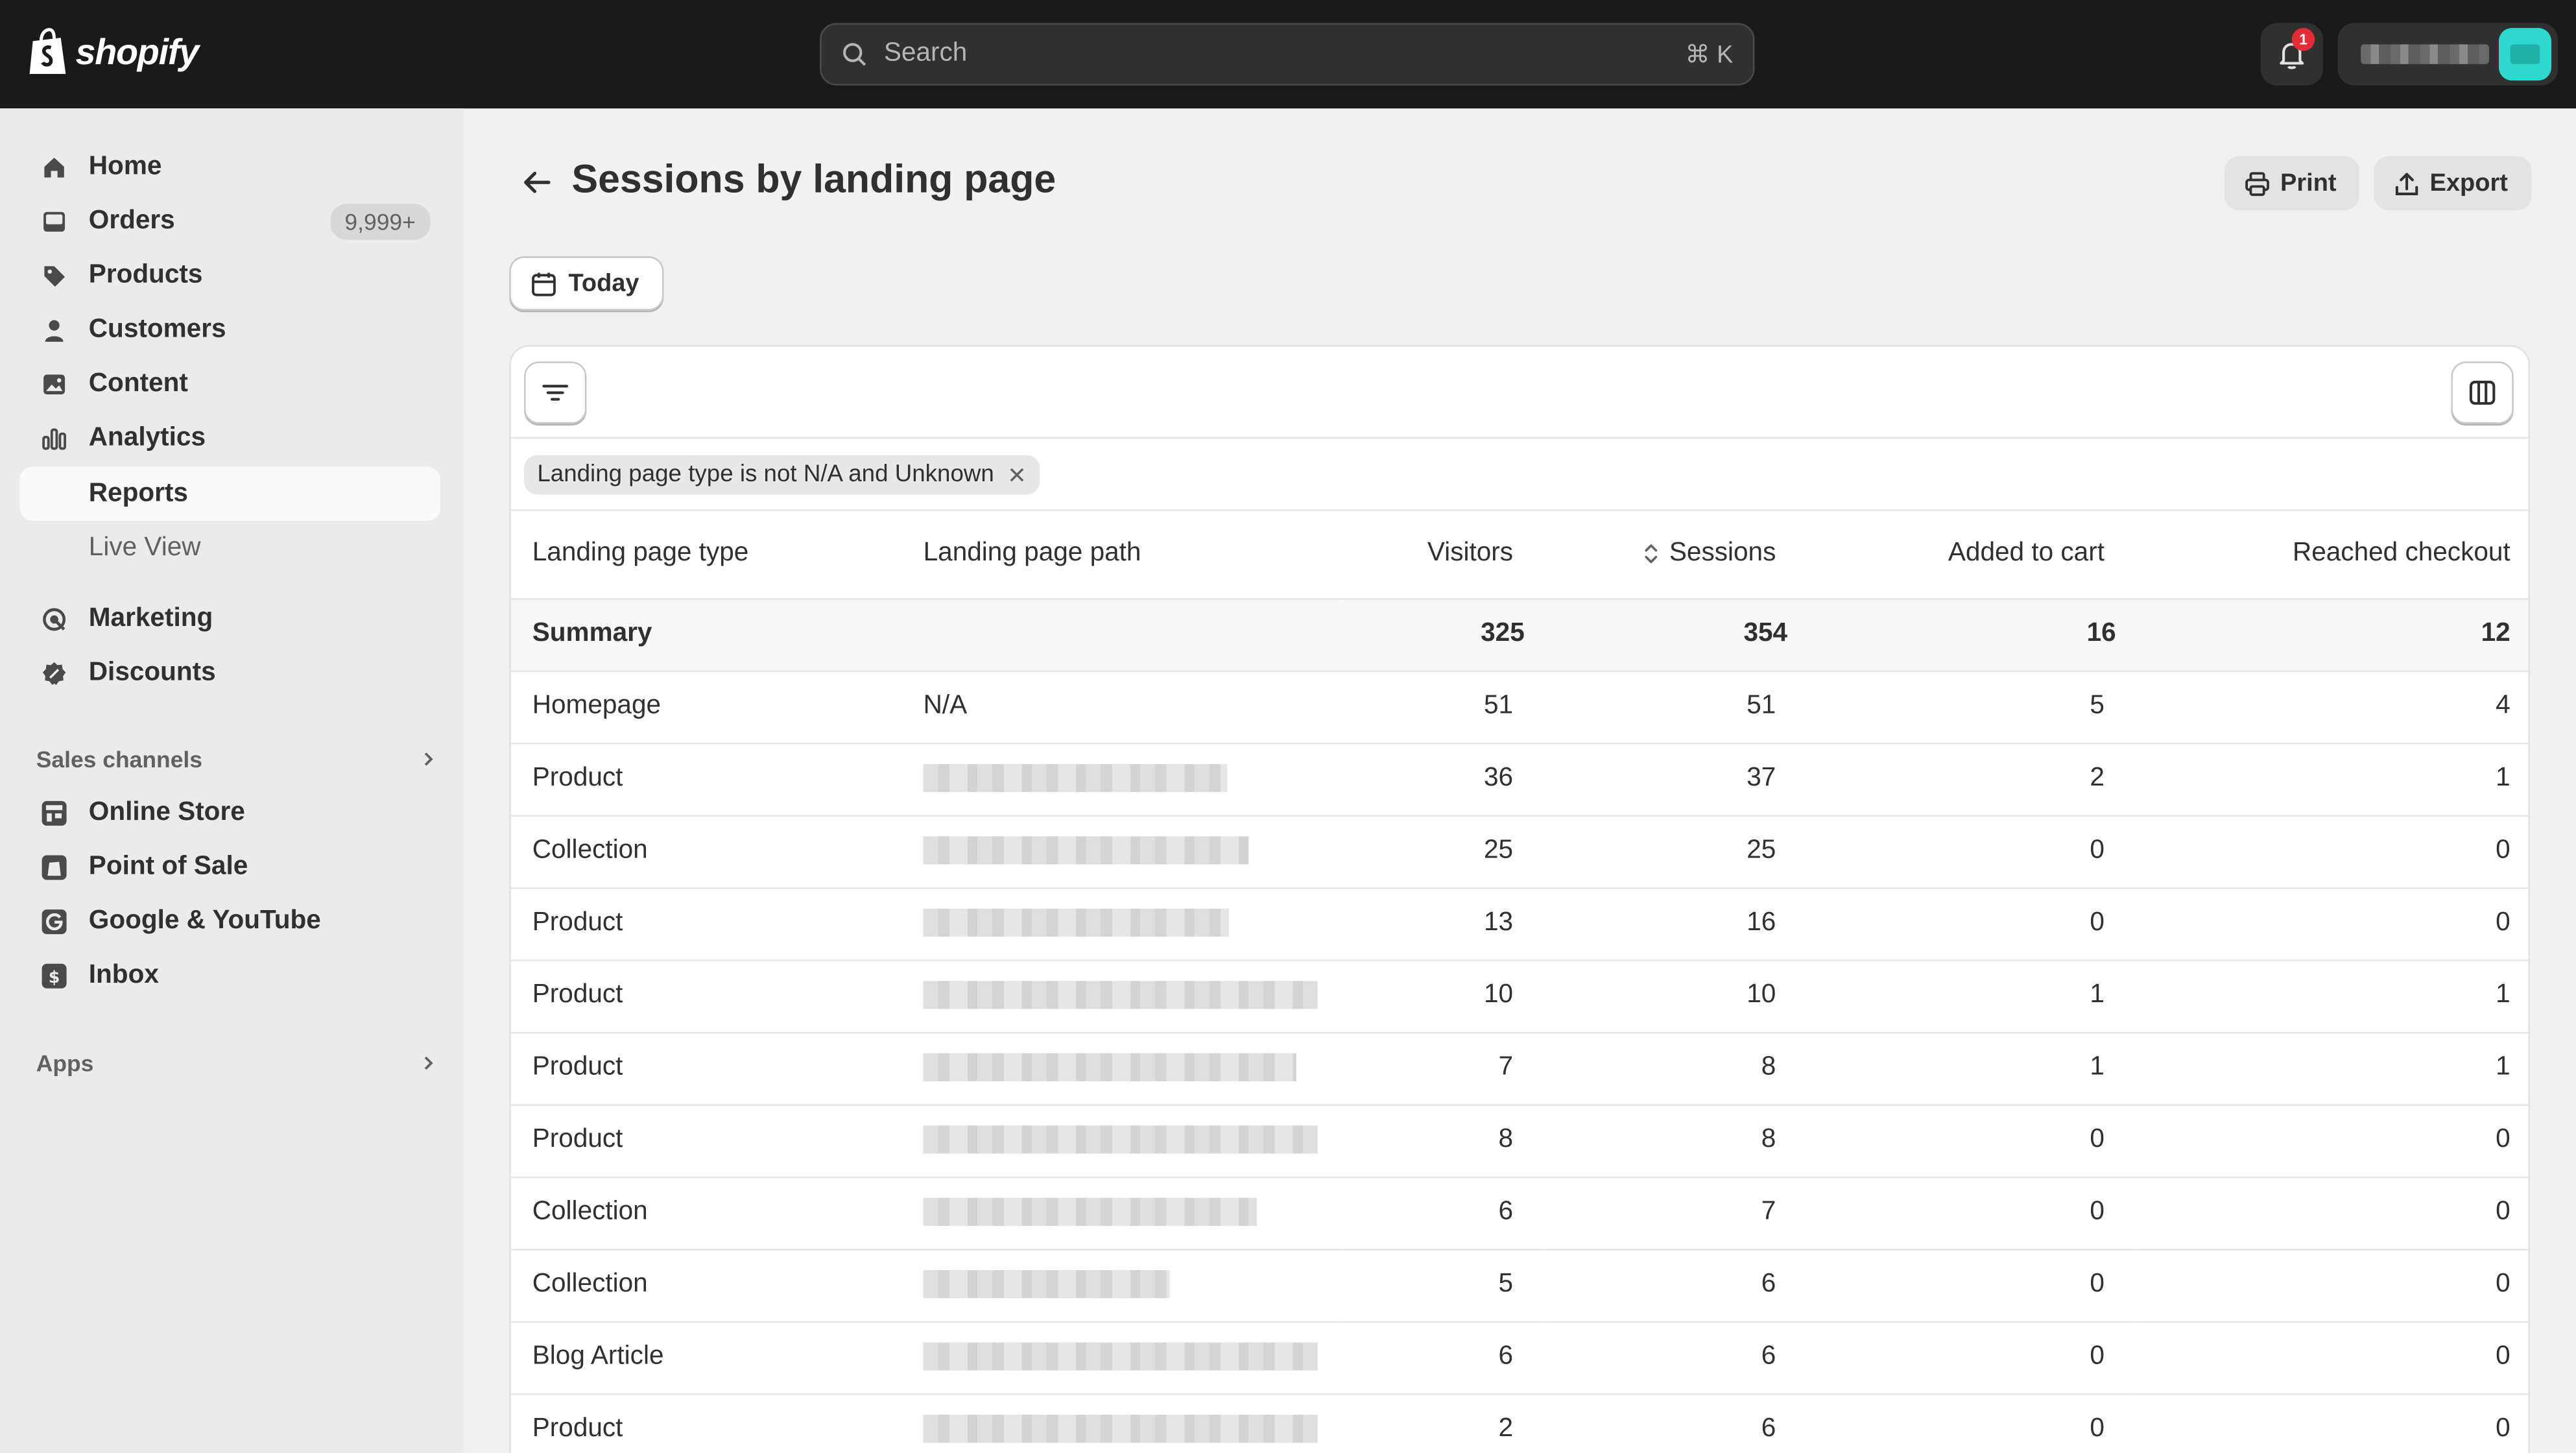 This screenshot has height=1453, width=2576. Describe the element at coordinates (230, 673) in the screenshot. I see `sidebar-item-discounts: Discounts` at that location.